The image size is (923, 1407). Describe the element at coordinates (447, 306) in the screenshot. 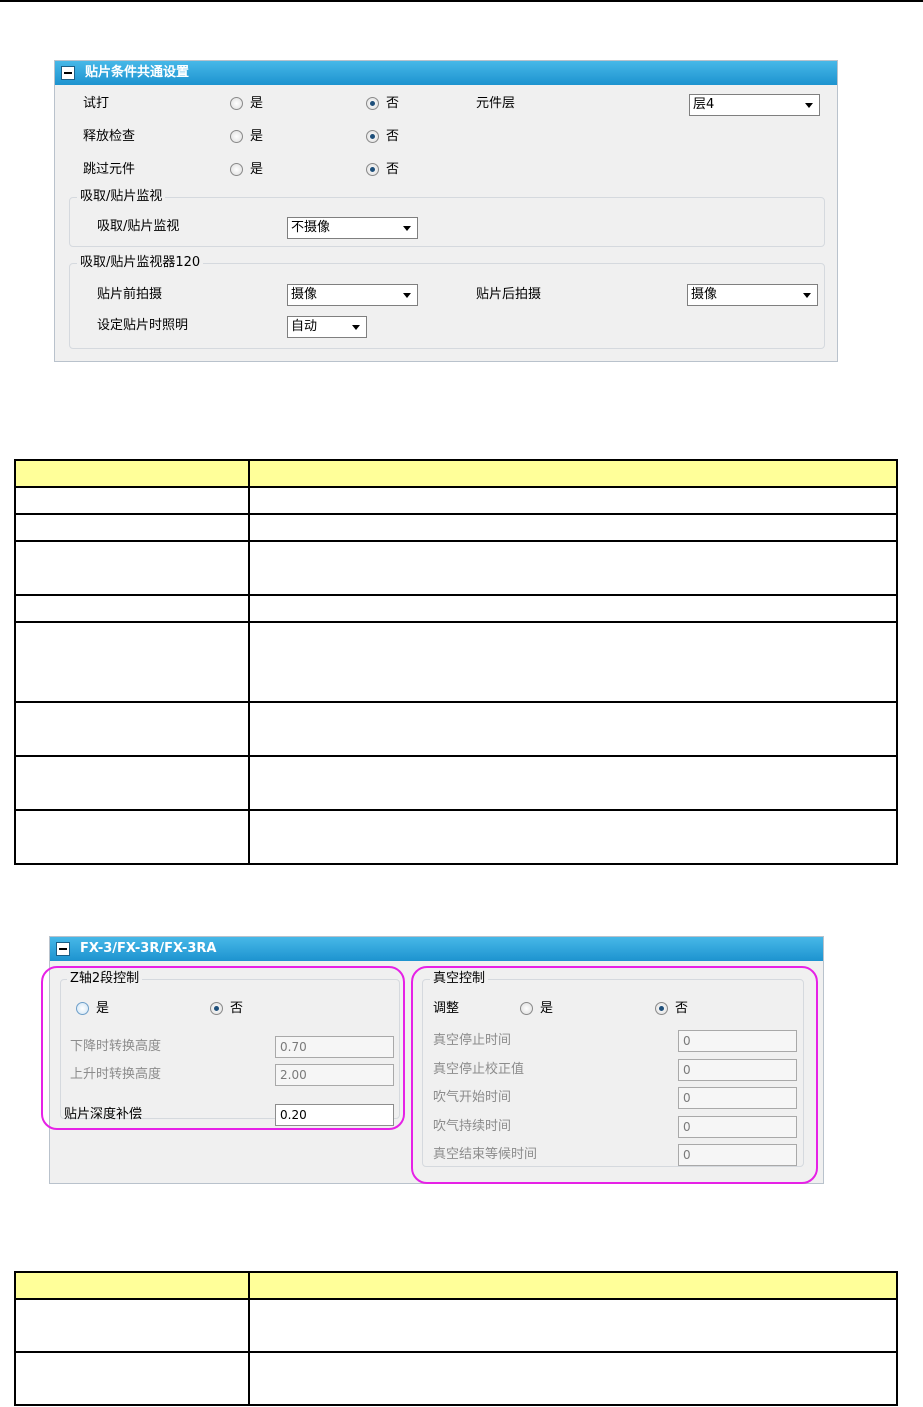

I see `monitor120-group` at that location.